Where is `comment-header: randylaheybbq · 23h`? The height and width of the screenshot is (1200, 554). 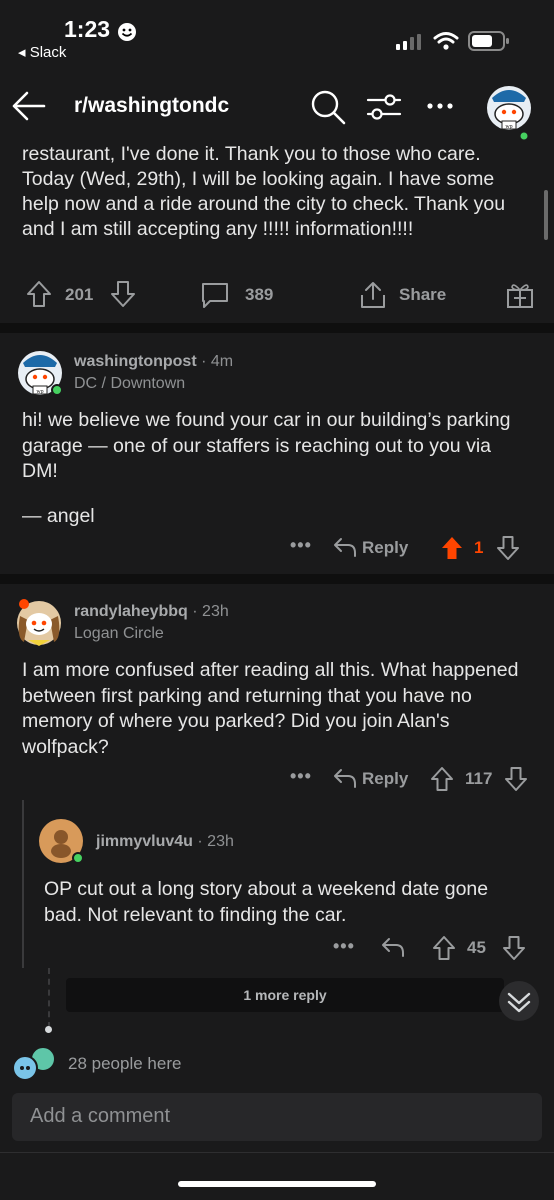
comment-header: randylaheybbq · 23h is located at coordinates (151, 612).